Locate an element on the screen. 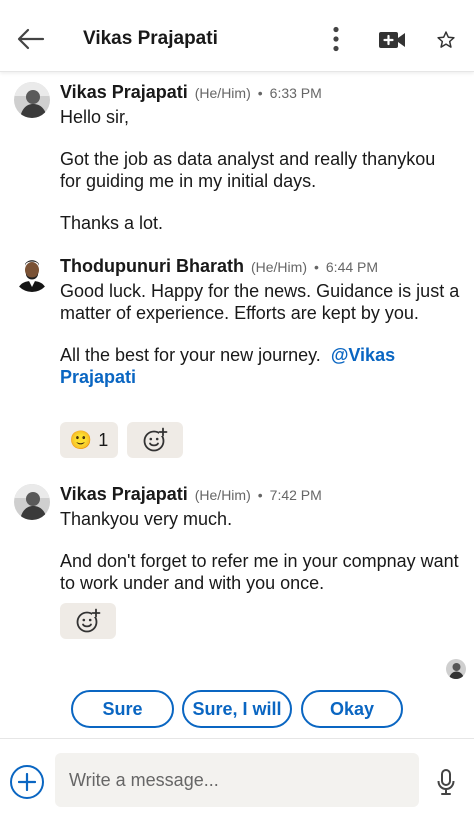 This screenshot has width=474, height=821. star-outline-icon is located at coordinates (446, 39).